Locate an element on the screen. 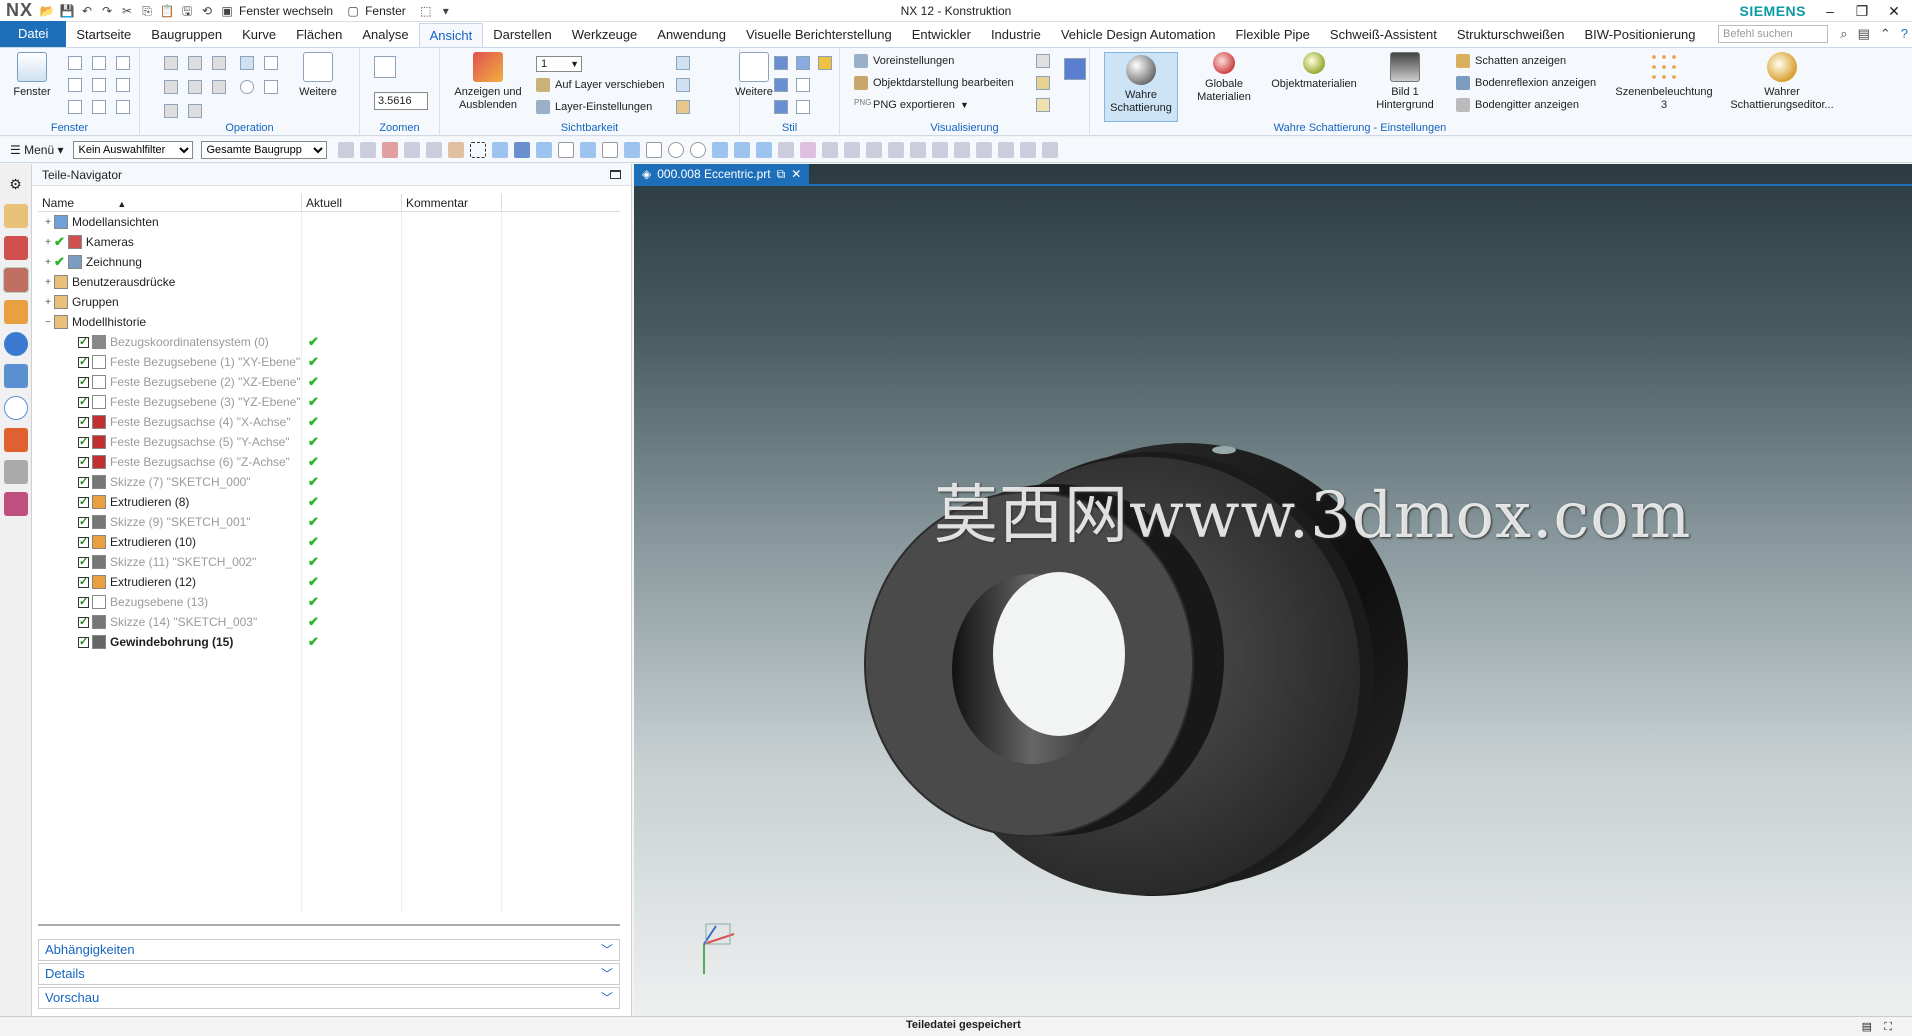 This screenshot has height=1036, width=1912. mid-point-icon is located at coordinates (588, 149).